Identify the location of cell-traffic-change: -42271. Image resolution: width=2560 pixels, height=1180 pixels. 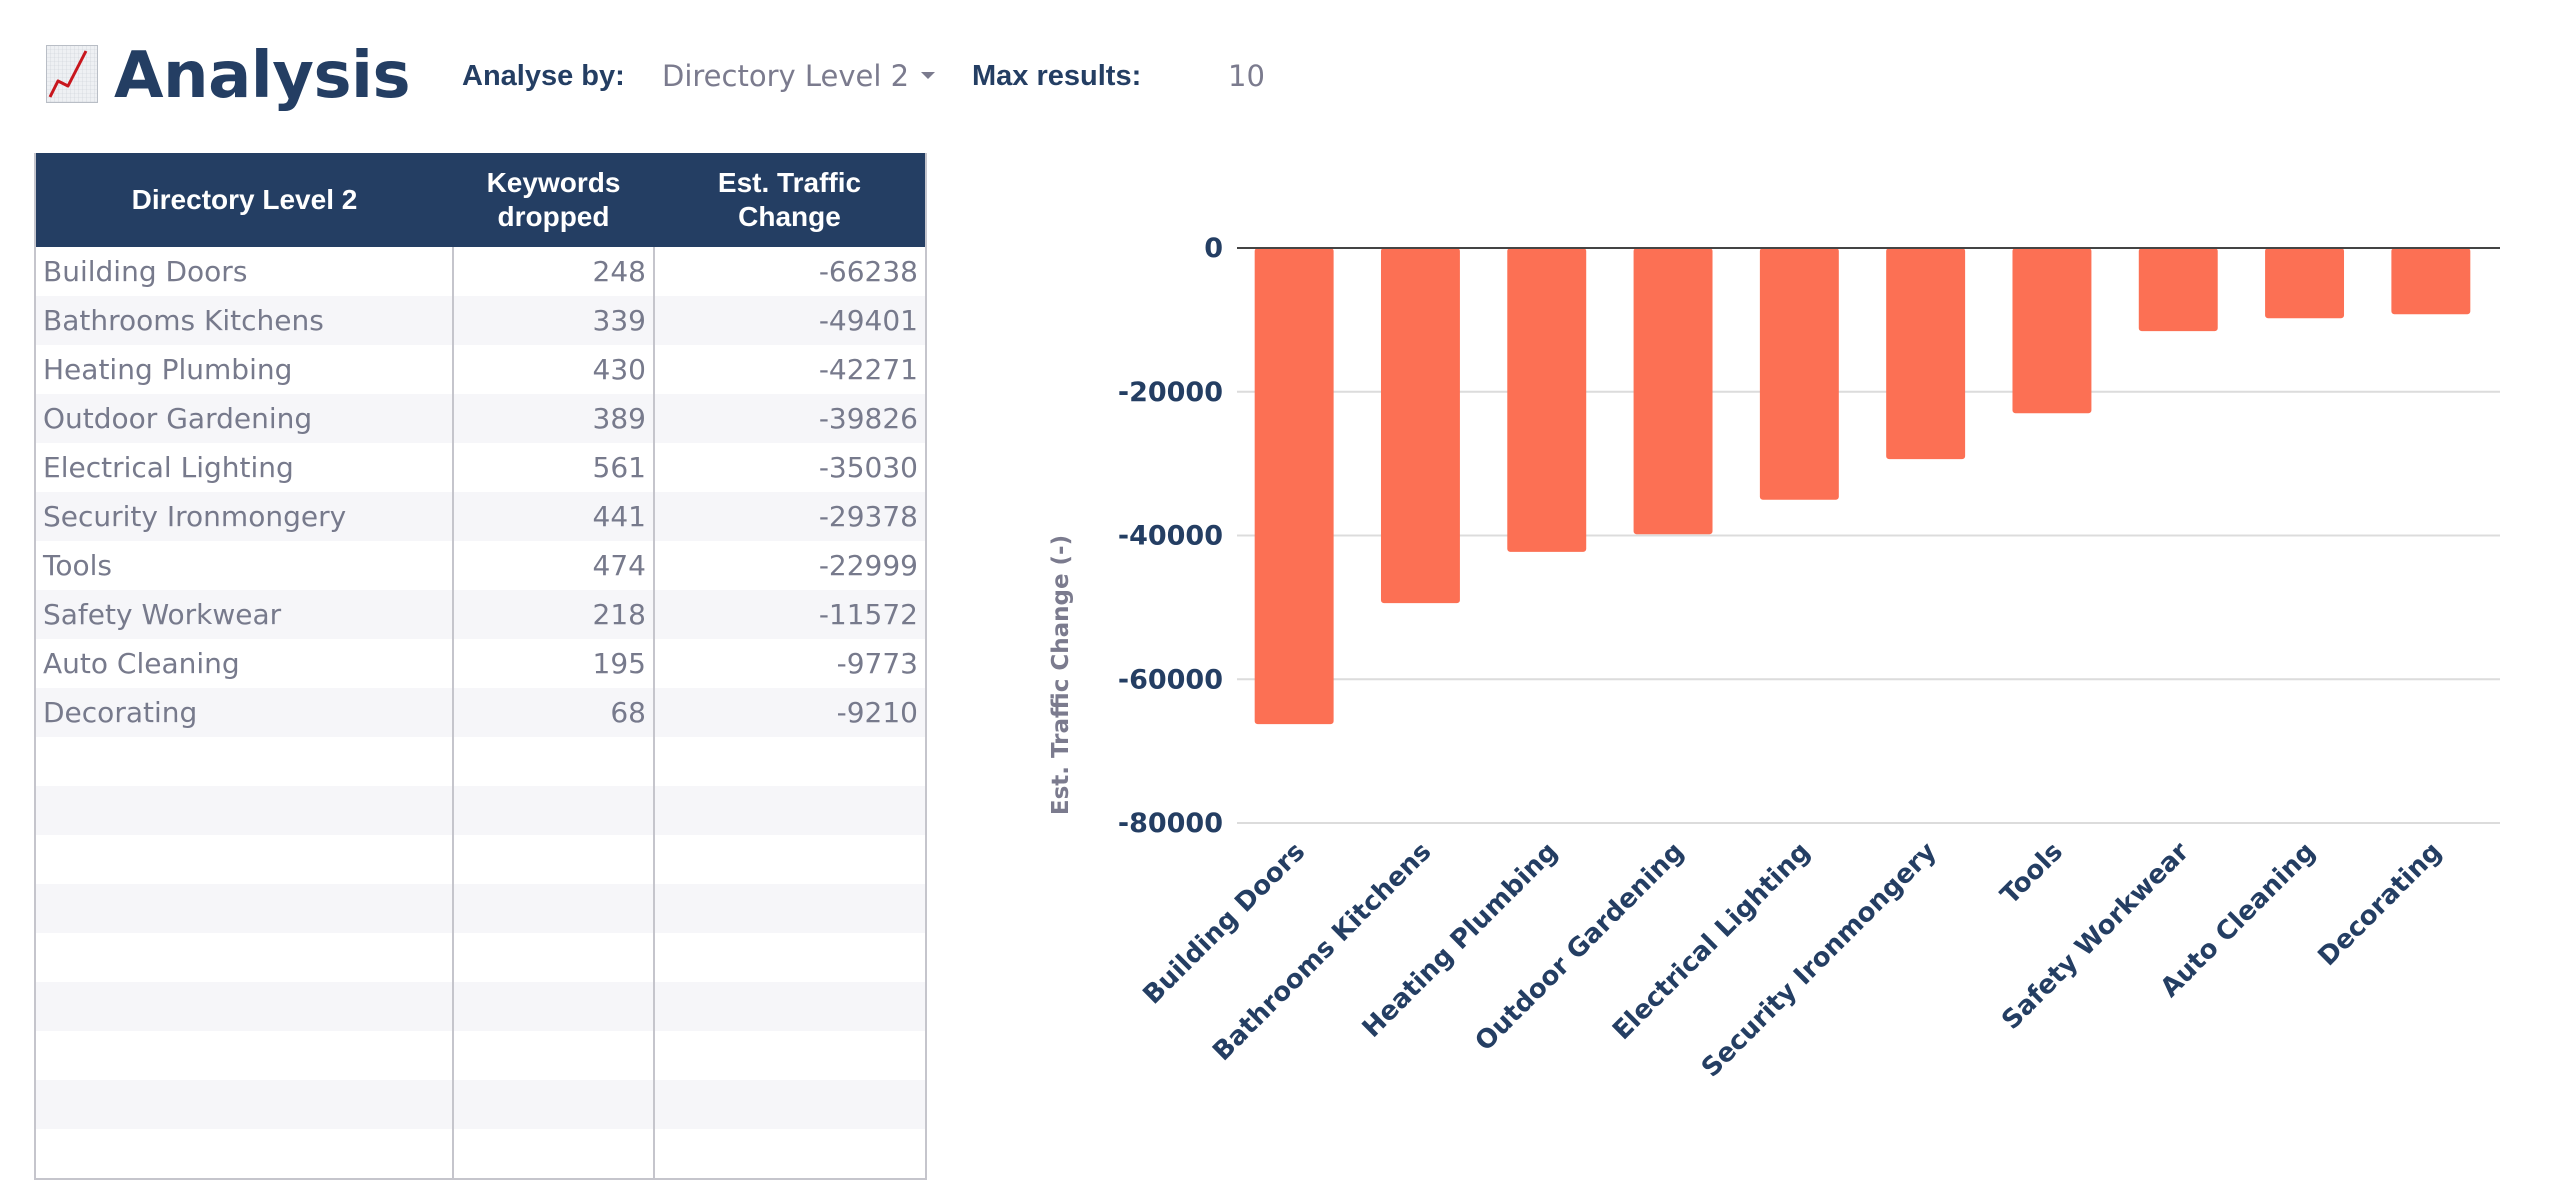
(789, 369).